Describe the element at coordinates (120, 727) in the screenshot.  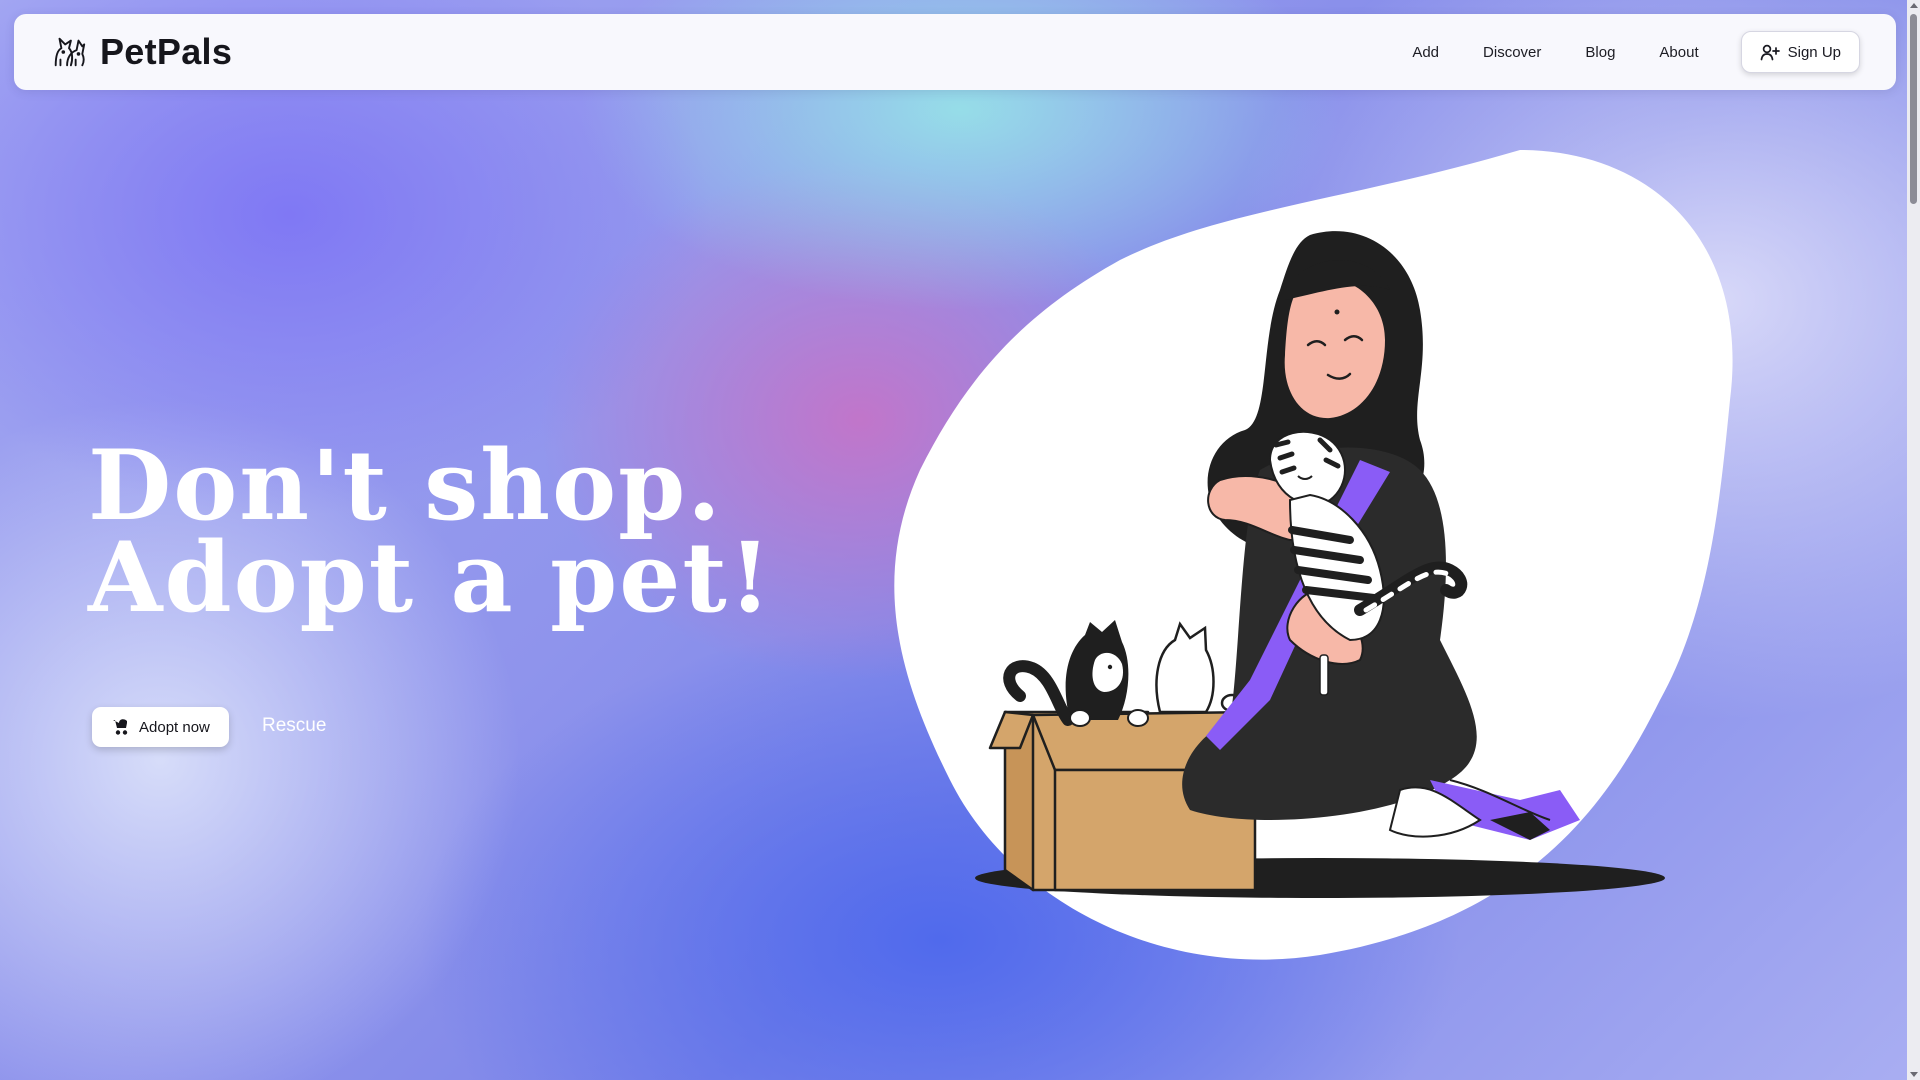
I see `stroller-icon` at that location.